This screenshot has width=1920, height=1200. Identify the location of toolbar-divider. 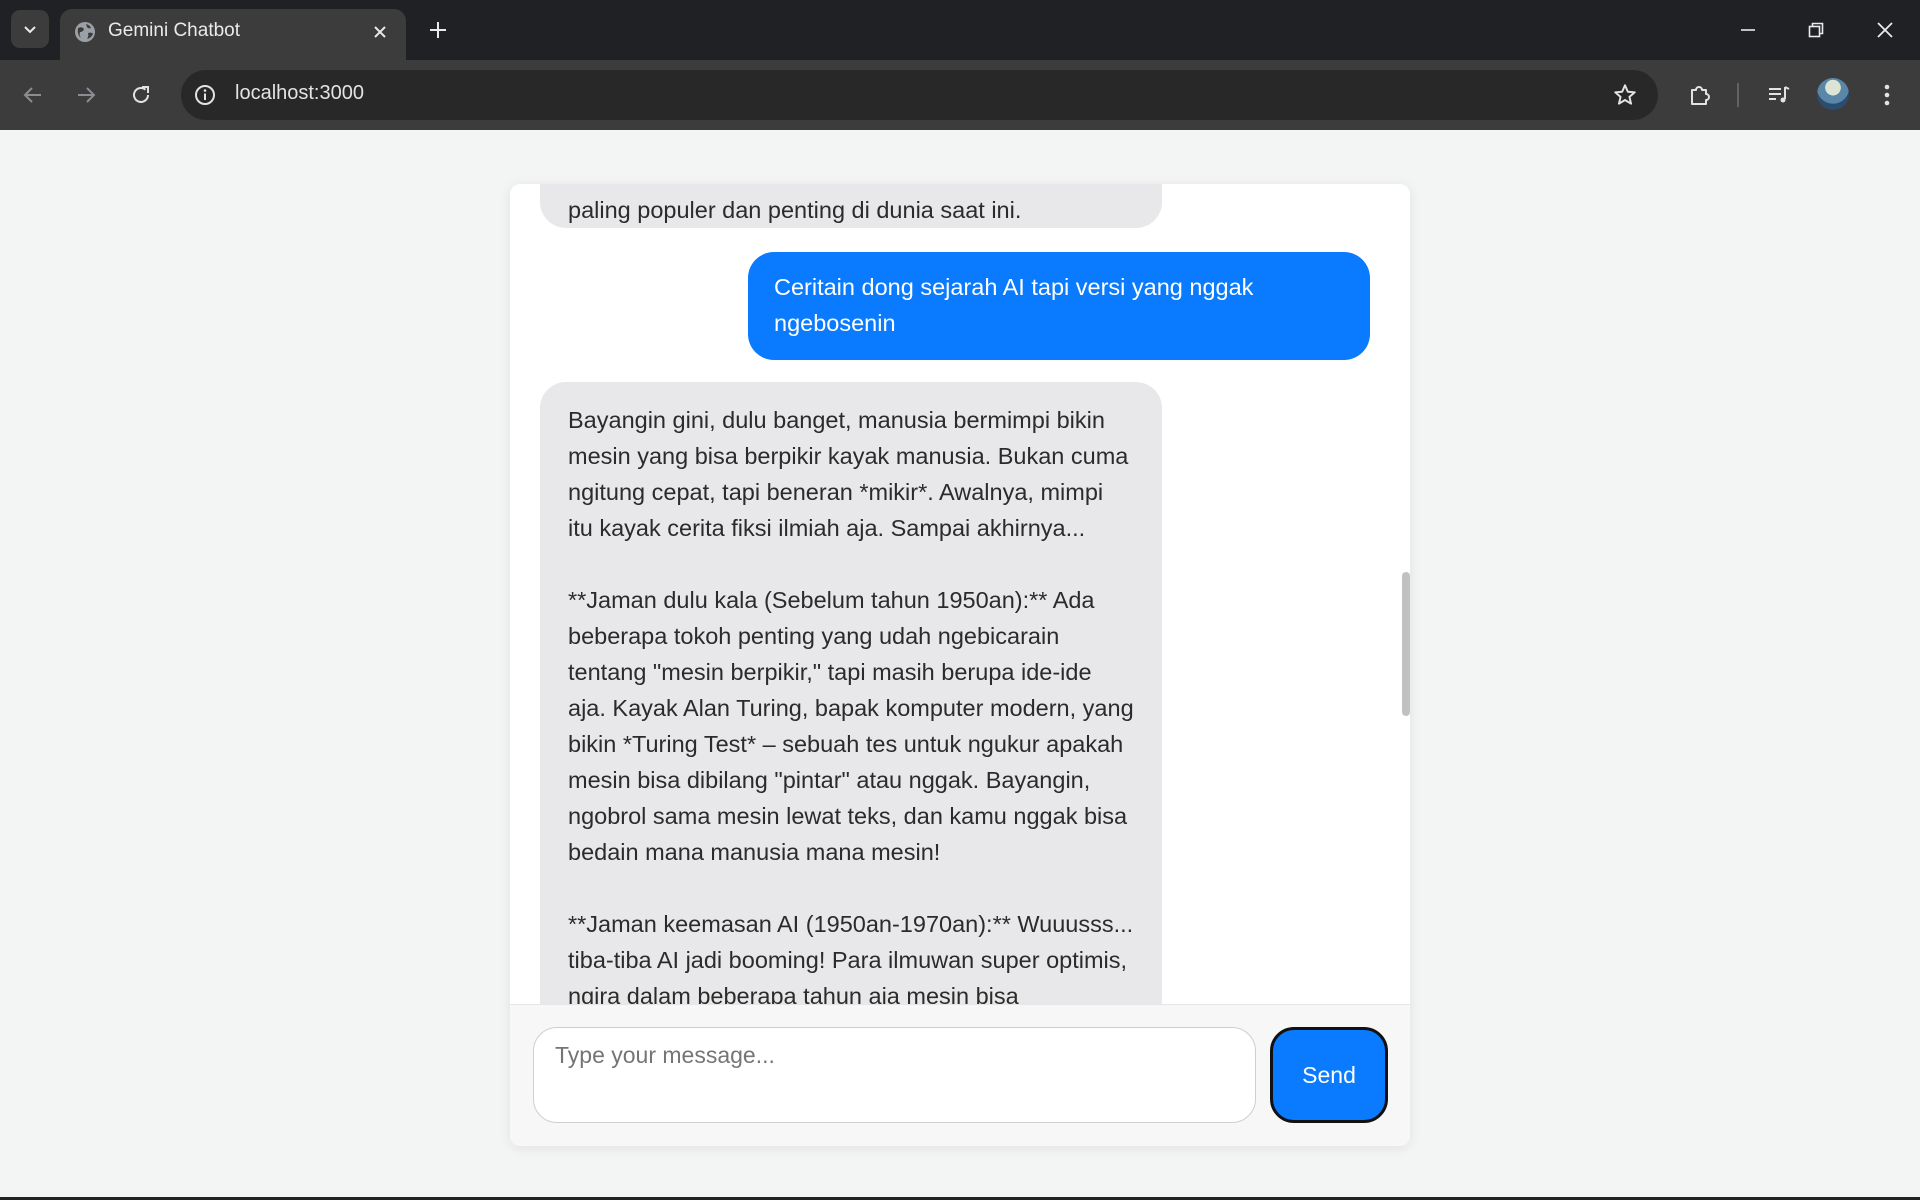
(1738, 95).